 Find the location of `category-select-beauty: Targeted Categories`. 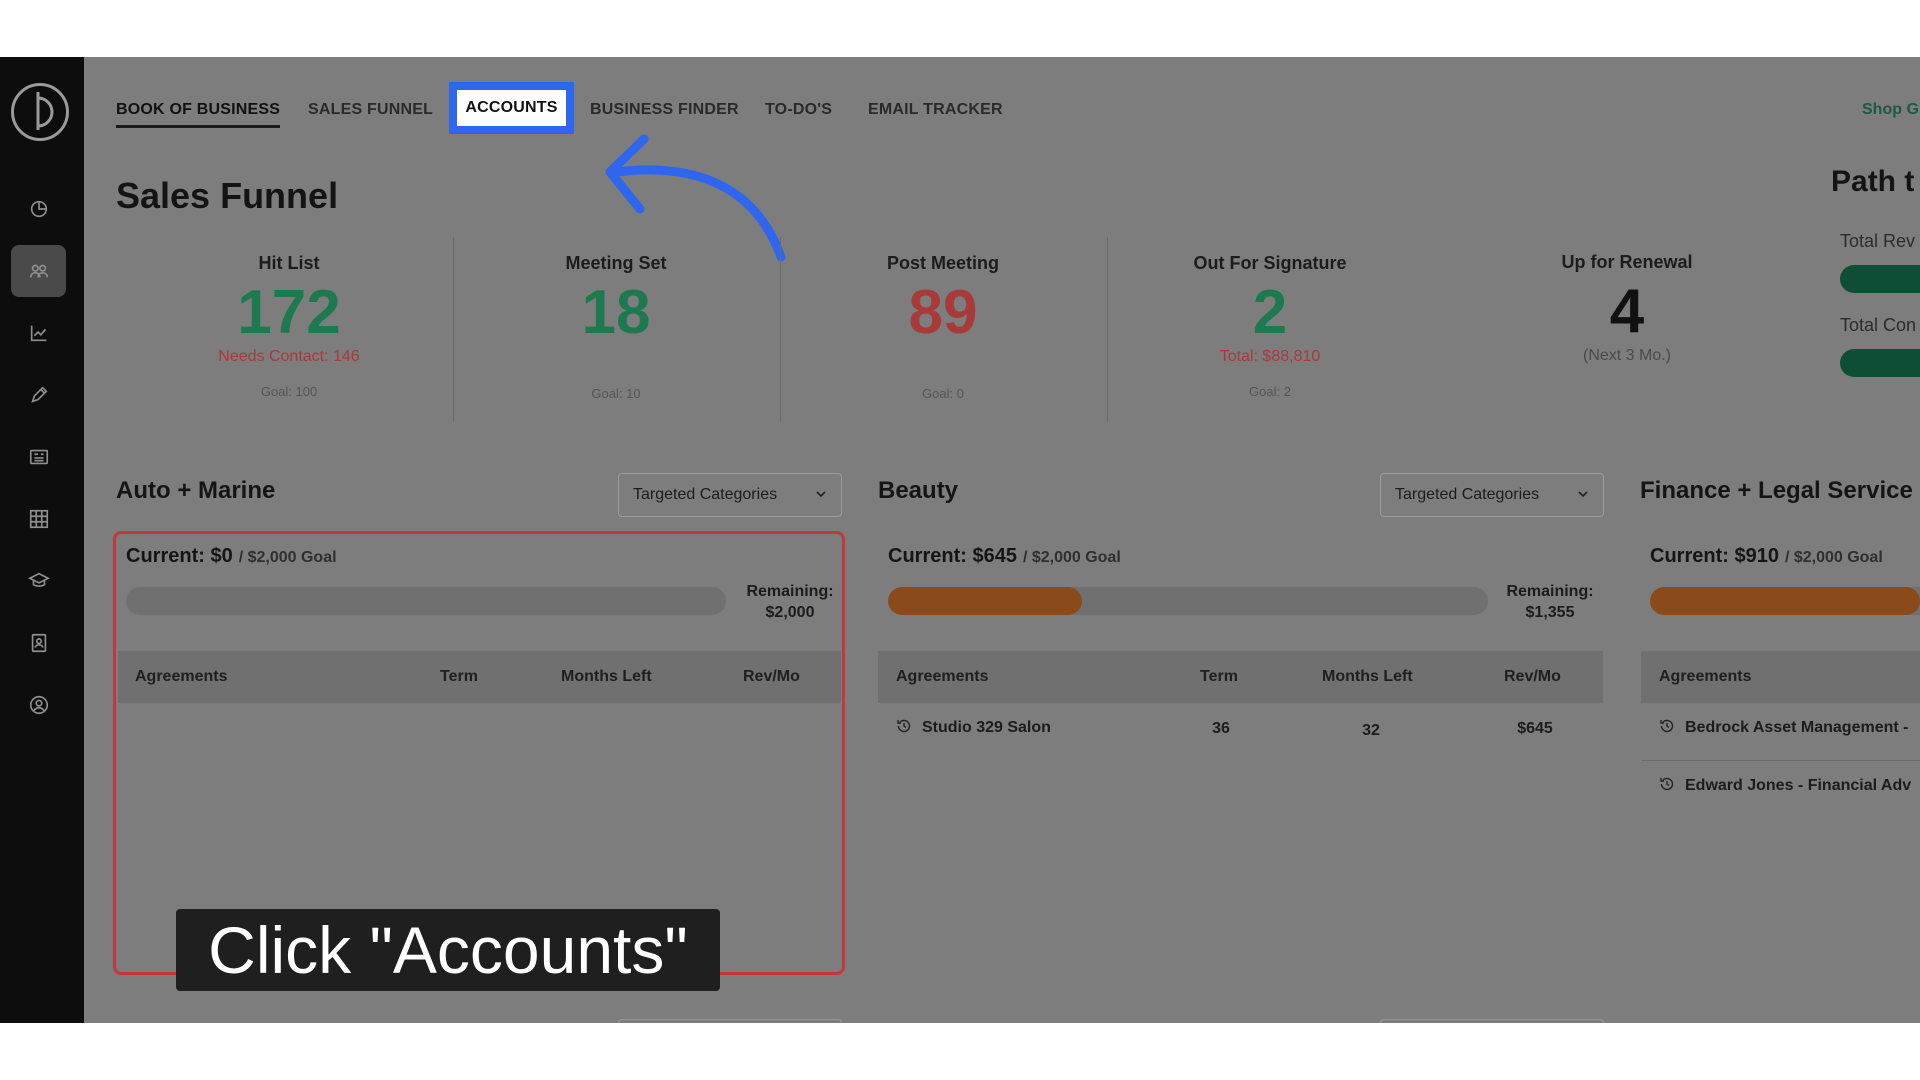

category-select-beauty: Targeted Categories is located at coordinates (1492, 495).